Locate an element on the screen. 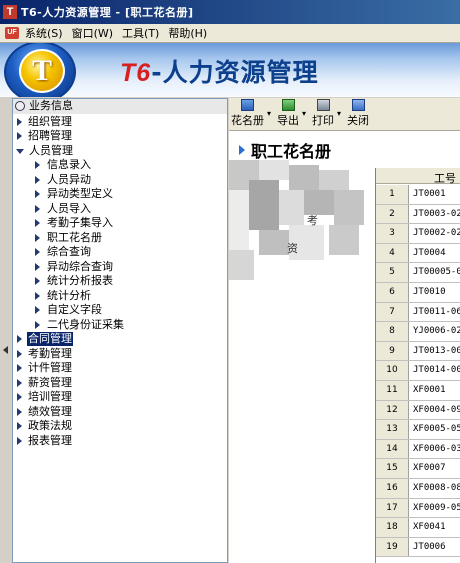 This screenshot has width=460, height=563. table-row: 8 YJ0006-02 is located at coordinates (418, 332).